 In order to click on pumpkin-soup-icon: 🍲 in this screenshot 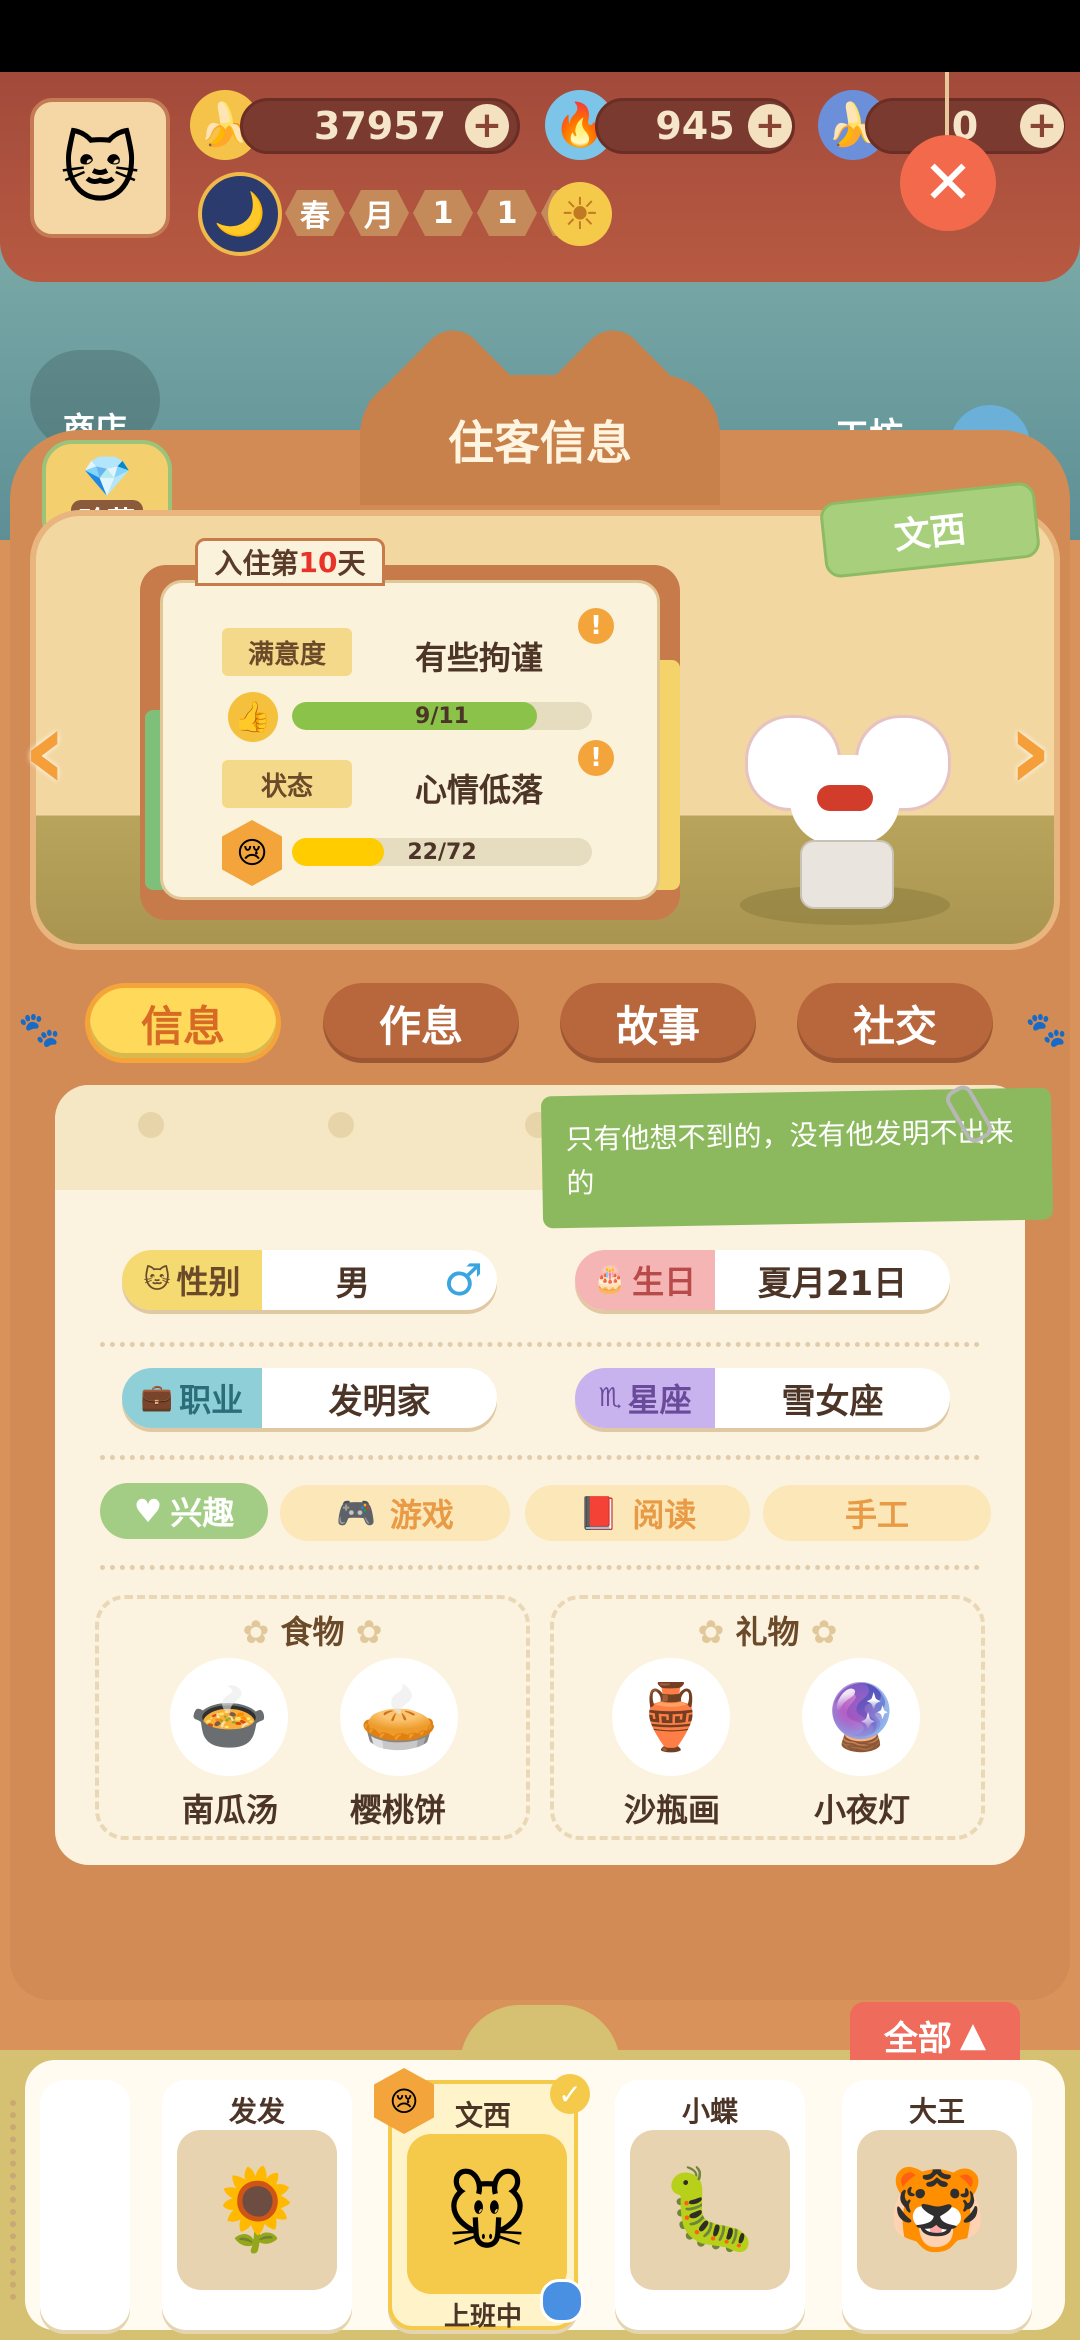, I will do `click(229, 1717)`.